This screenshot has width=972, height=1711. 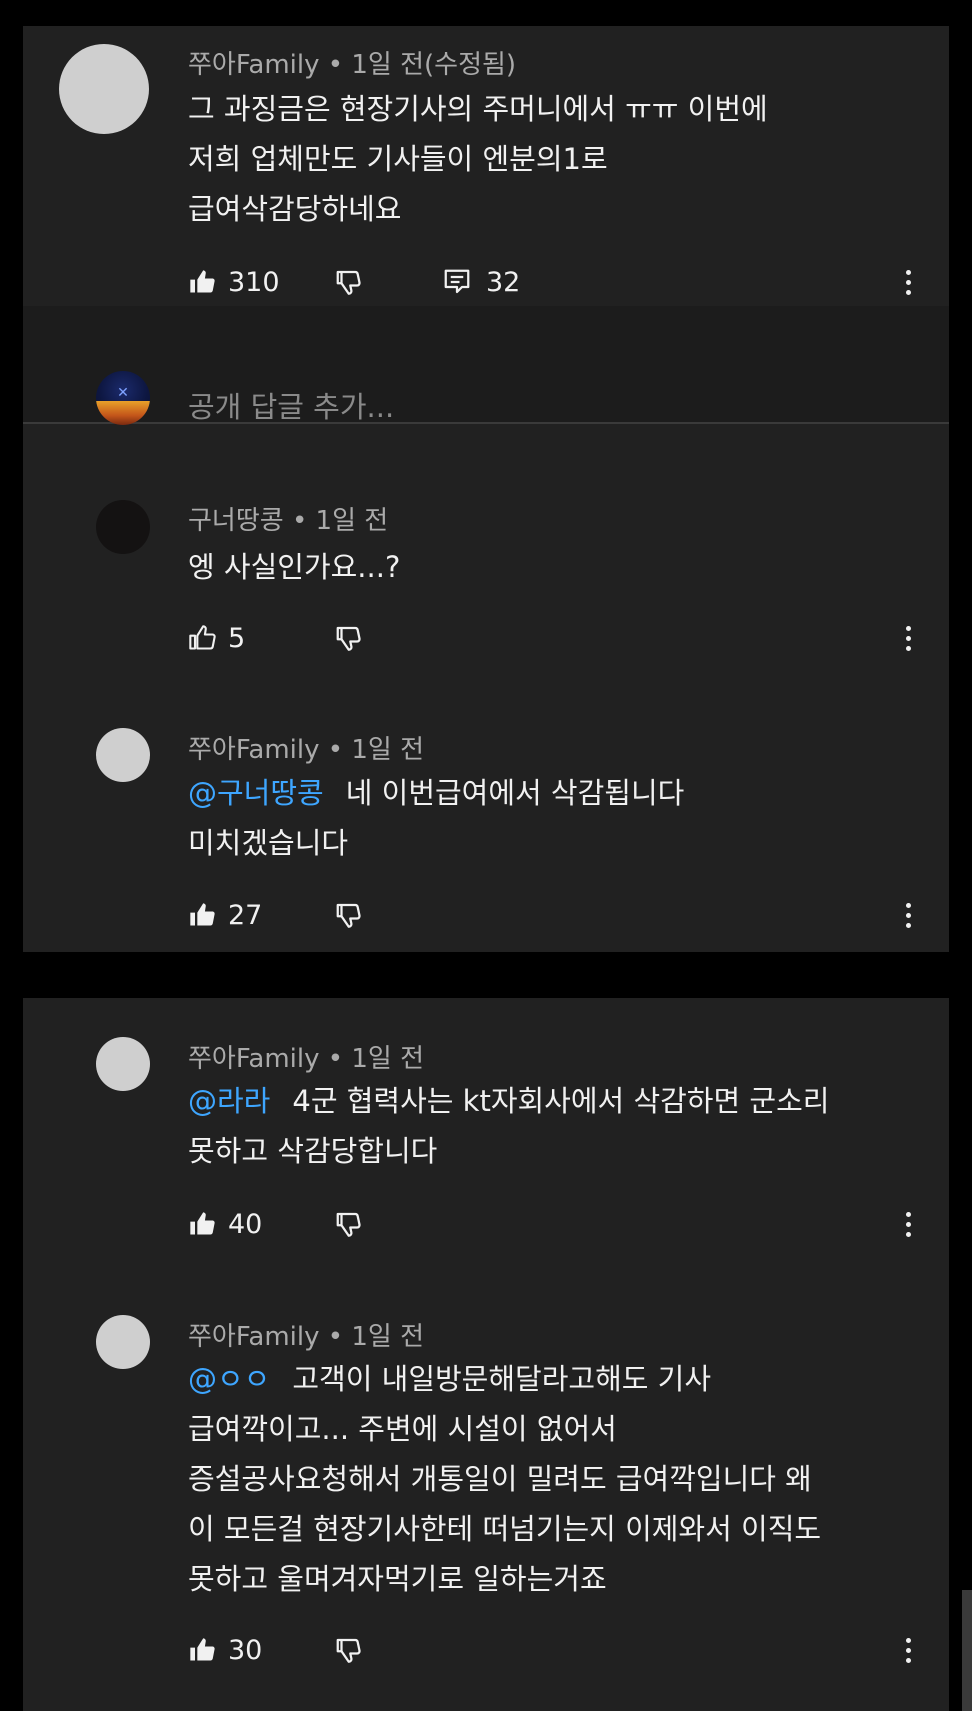 I want to click on reply-line: 이 모든걸 현장기사한테 떠넘기는지 이제와서 이직도, so click(x=505, y=1529).